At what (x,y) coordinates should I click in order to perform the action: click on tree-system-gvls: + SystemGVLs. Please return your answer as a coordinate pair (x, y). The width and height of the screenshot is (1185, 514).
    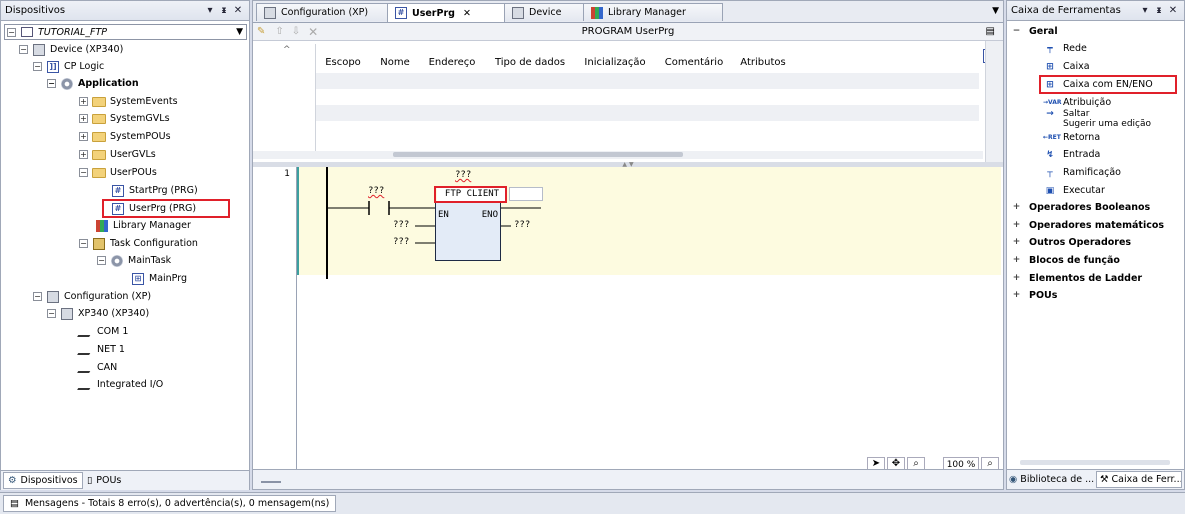
    Looking at the image, I should click on (124, 118).